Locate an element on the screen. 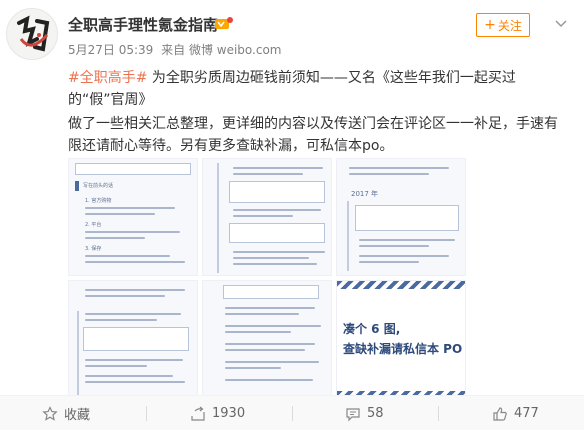 Image resolution: width=584 pixels, height=430 pixels. follow-button: + 关注 is located at coordinates (503, 25).